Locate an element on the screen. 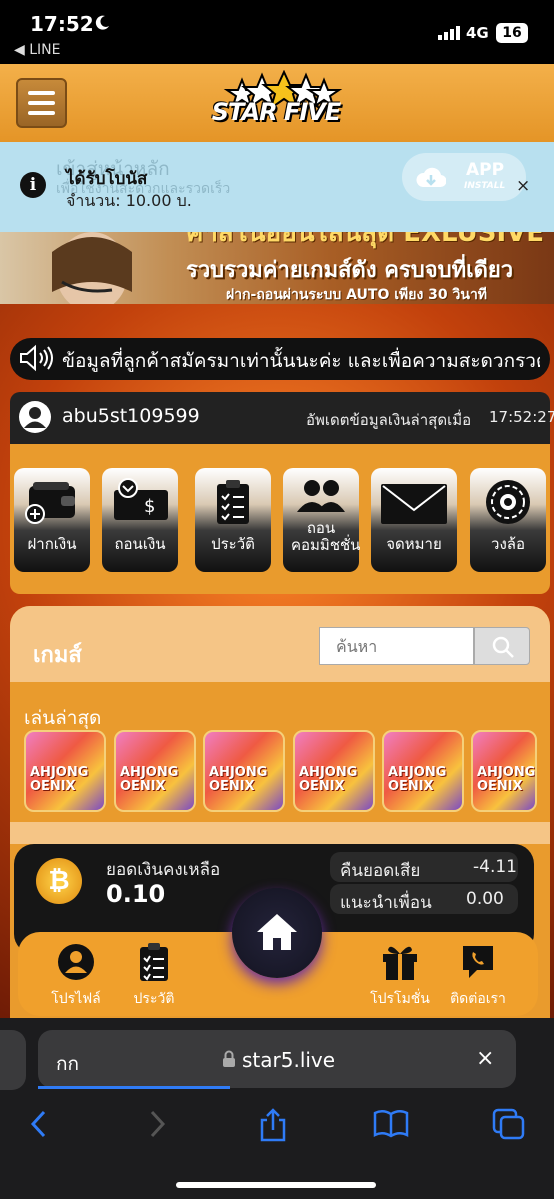 This screenshot has width=554, height=1199. withdraw-button: $ ถอนเงิน is located at coordinates (140, 520).